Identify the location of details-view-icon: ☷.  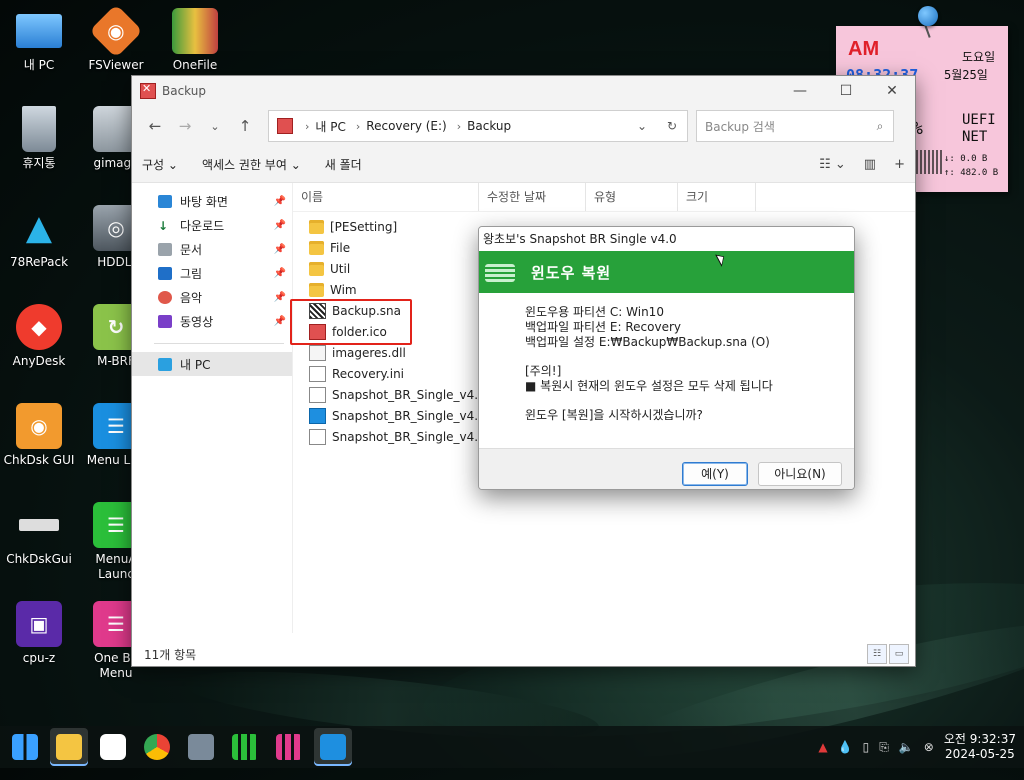
(877, 654).